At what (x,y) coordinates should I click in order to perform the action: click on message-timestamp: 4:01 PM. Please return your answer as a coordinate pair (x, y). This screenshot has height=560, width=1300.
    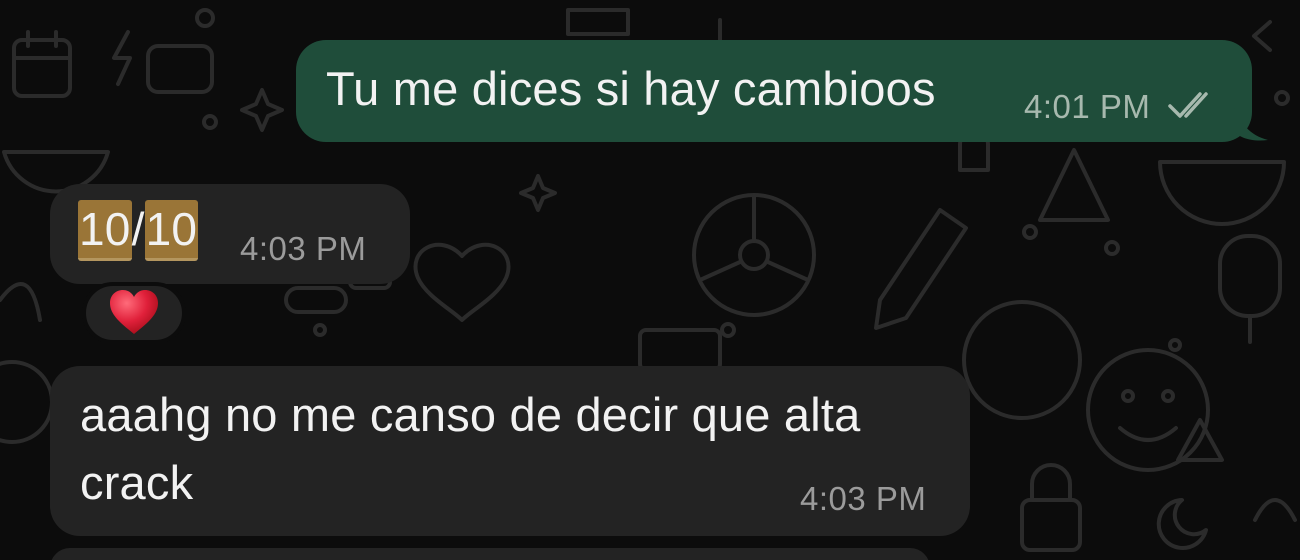
    Looking at the image, I should click on (1087, 106).